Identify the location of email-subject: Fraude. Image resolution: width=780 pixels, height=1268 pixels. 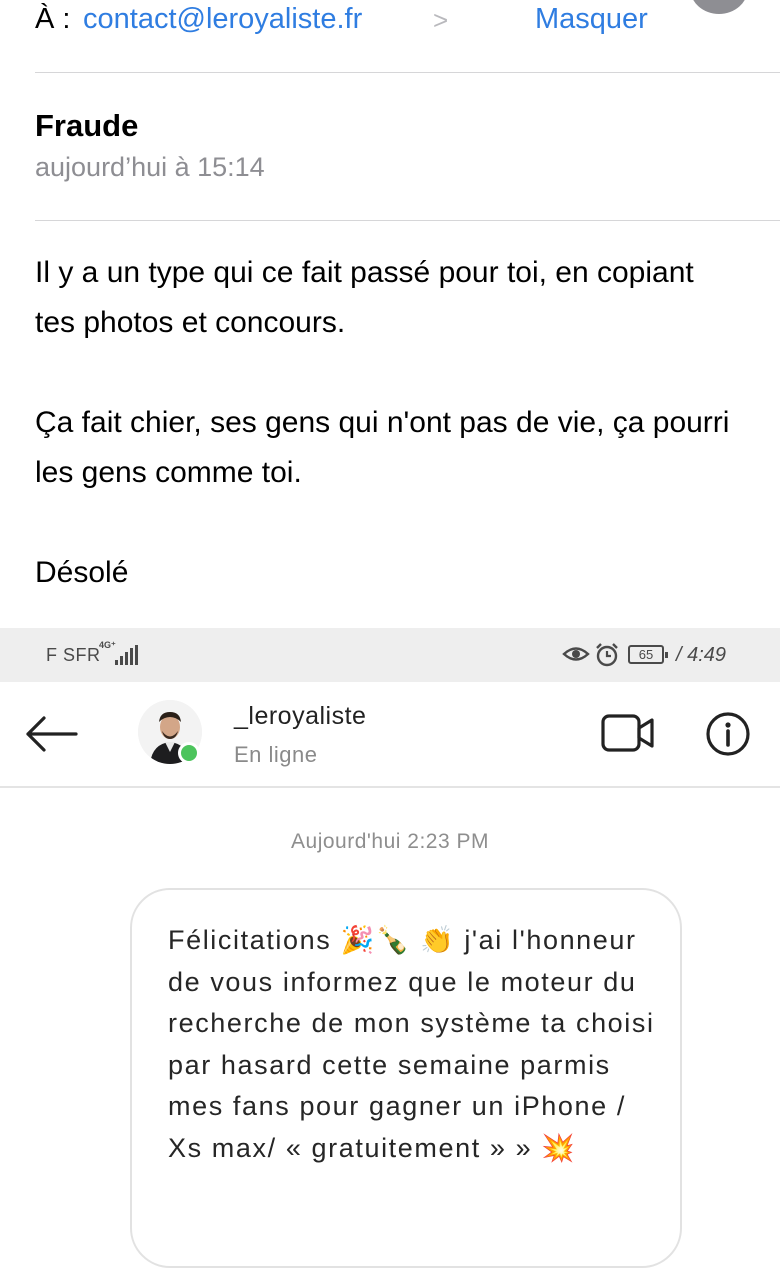
(87, 125).